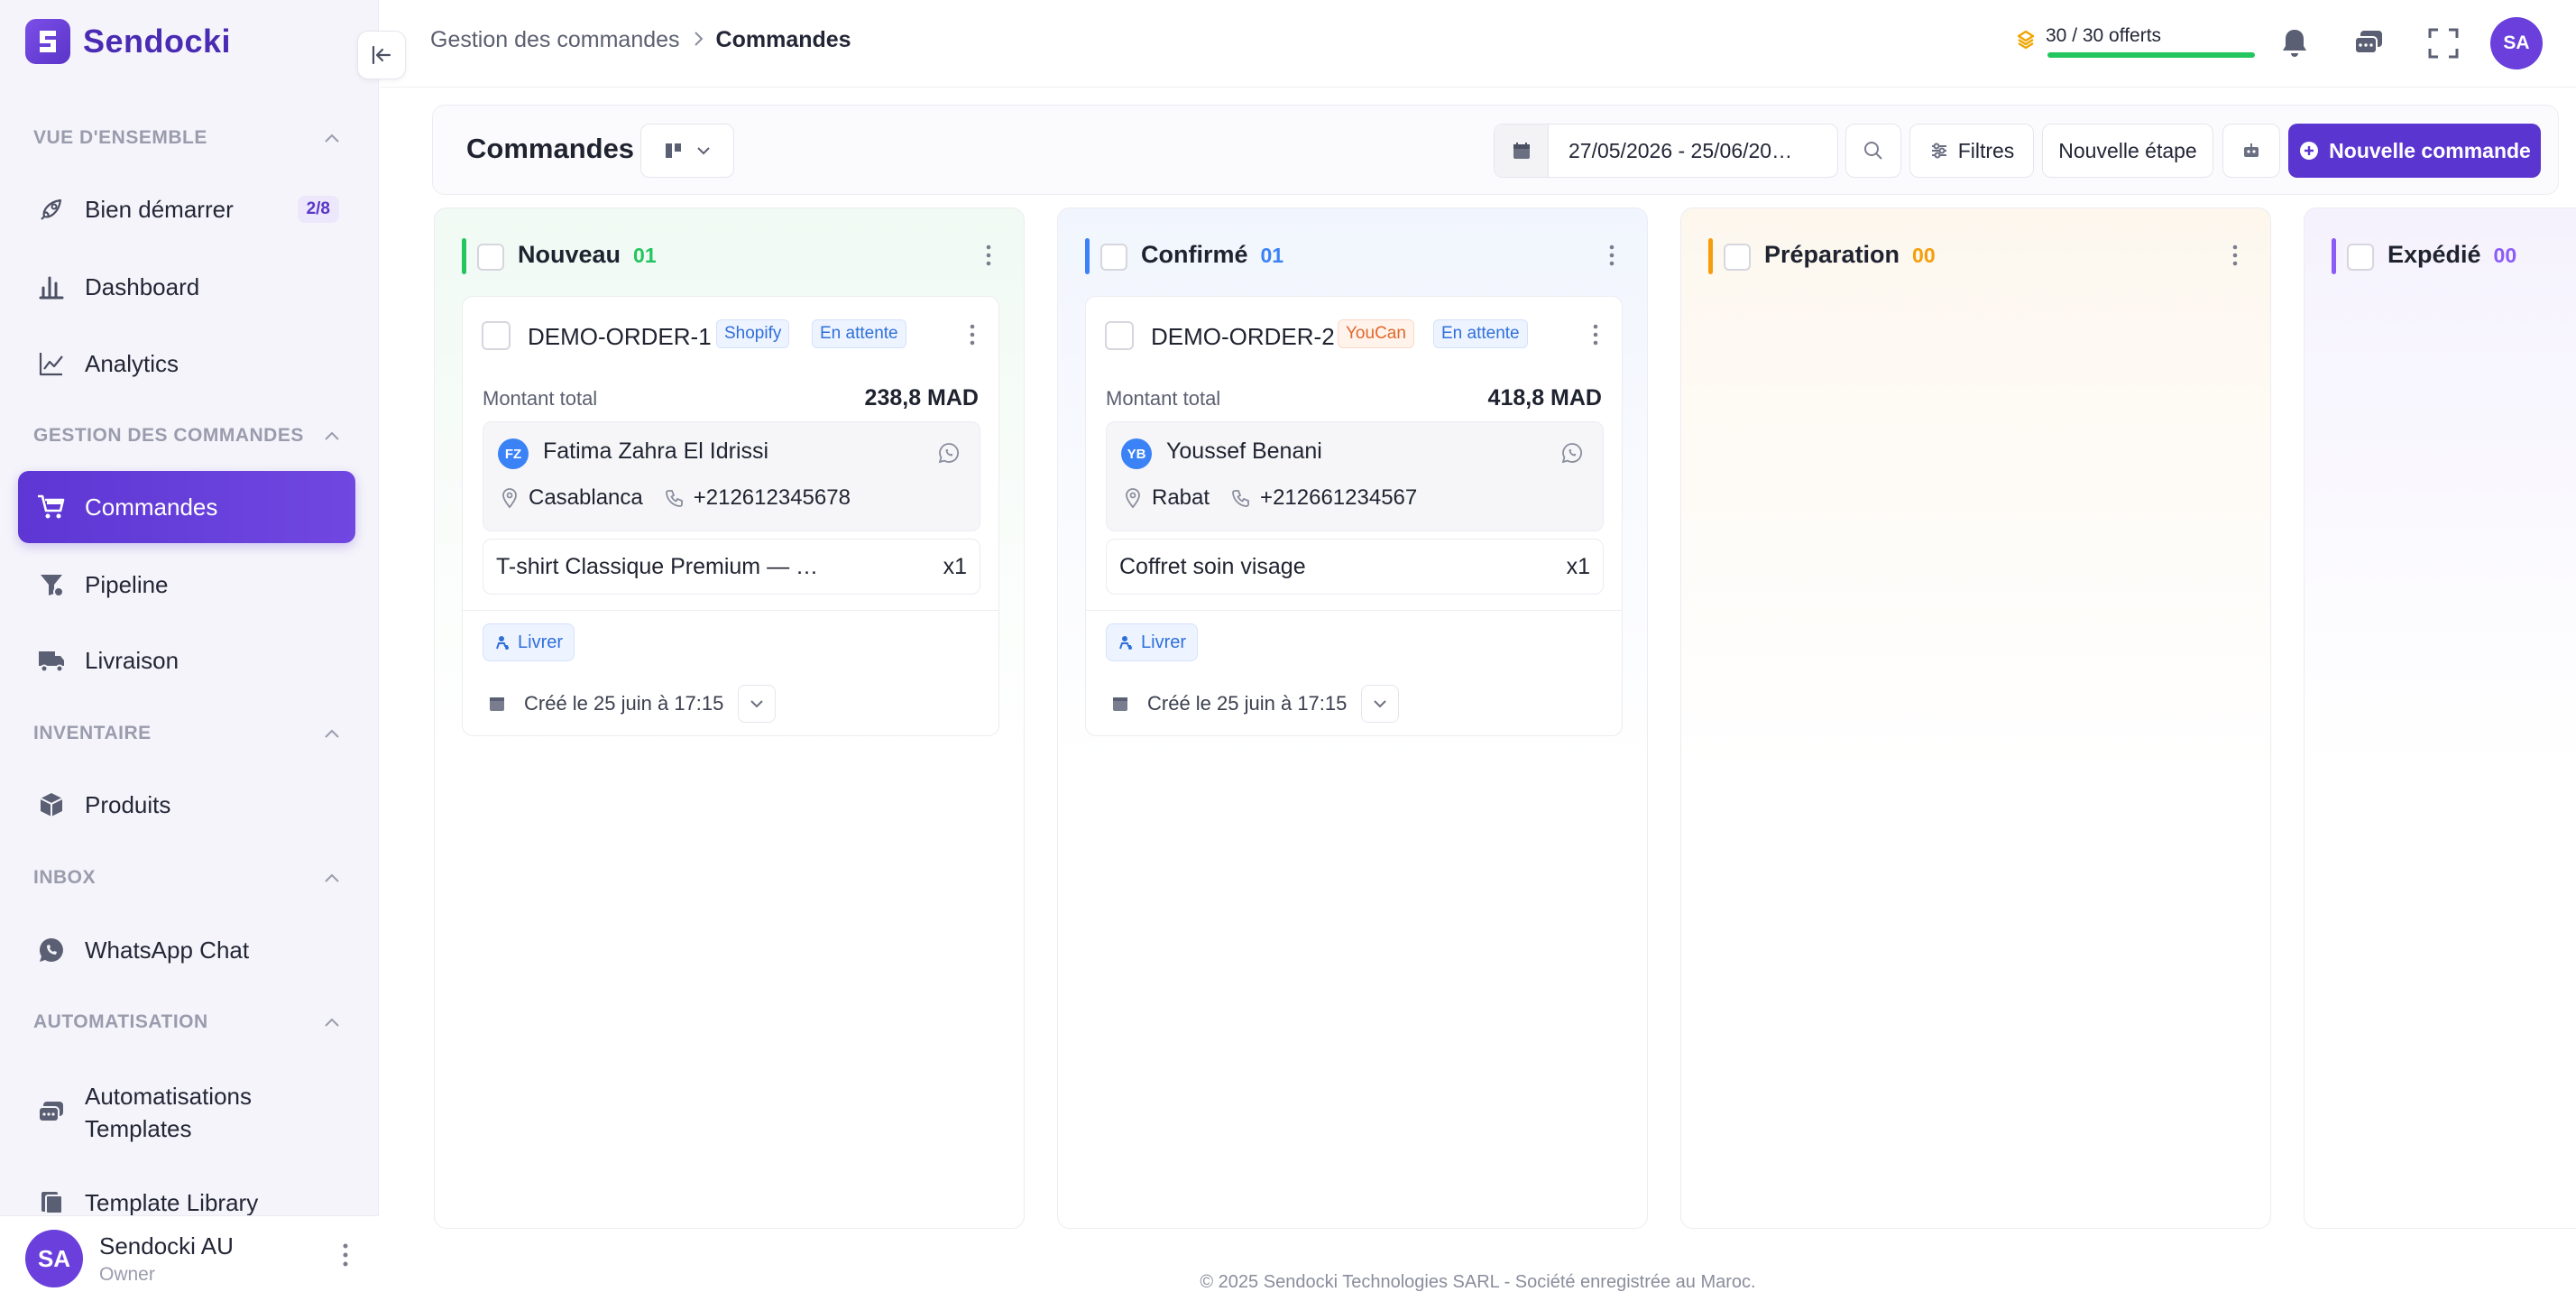 This screenshot has height=1301, width=2576. What do you see at coordinates (1136, 453) in the screenshot?
I see `customer-initials: YB` at bounding box center [1136, 453].